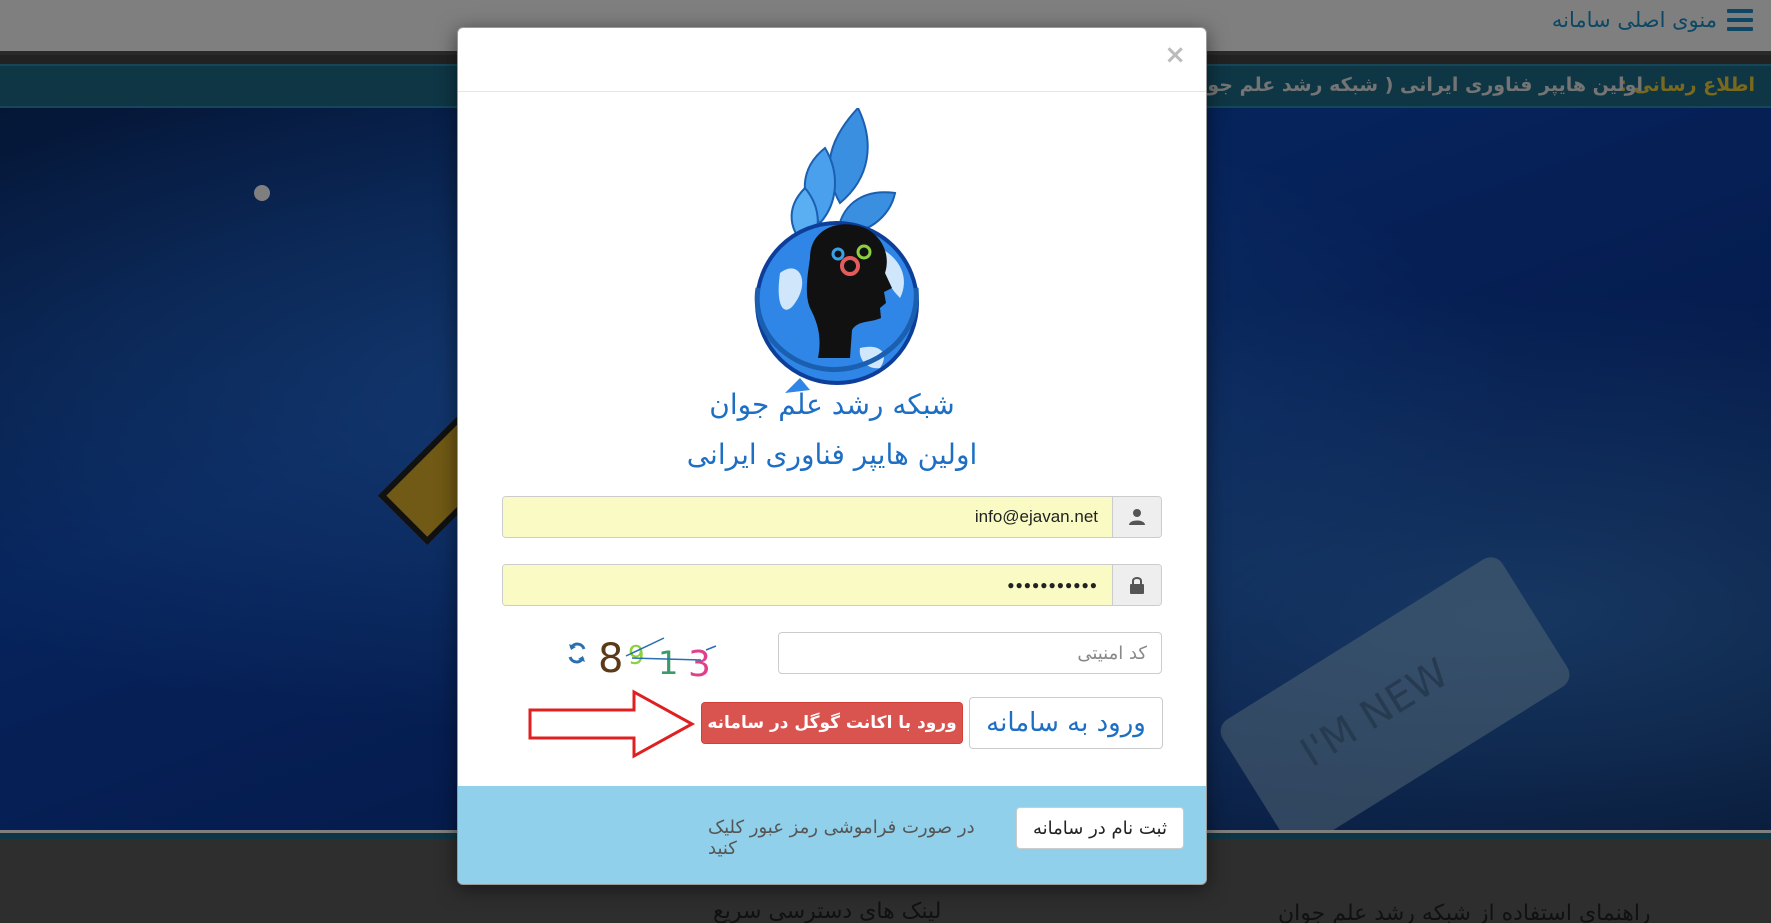  What do you see at coordinates (668, 661) in the screenshot?
I see `captcha-digit: 1` at bounding box center [668, 661].